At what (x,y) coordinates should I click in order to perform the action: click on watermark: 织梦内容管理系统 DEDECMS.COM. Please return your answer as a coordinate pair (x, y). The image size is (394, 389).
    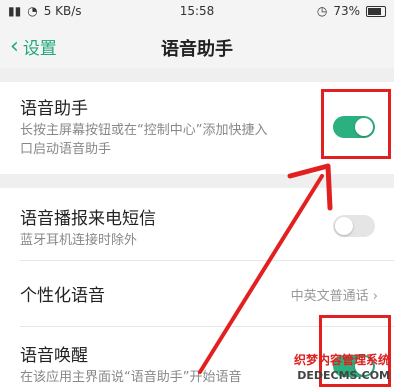
    Looking at the image, I should click on (342, 368).